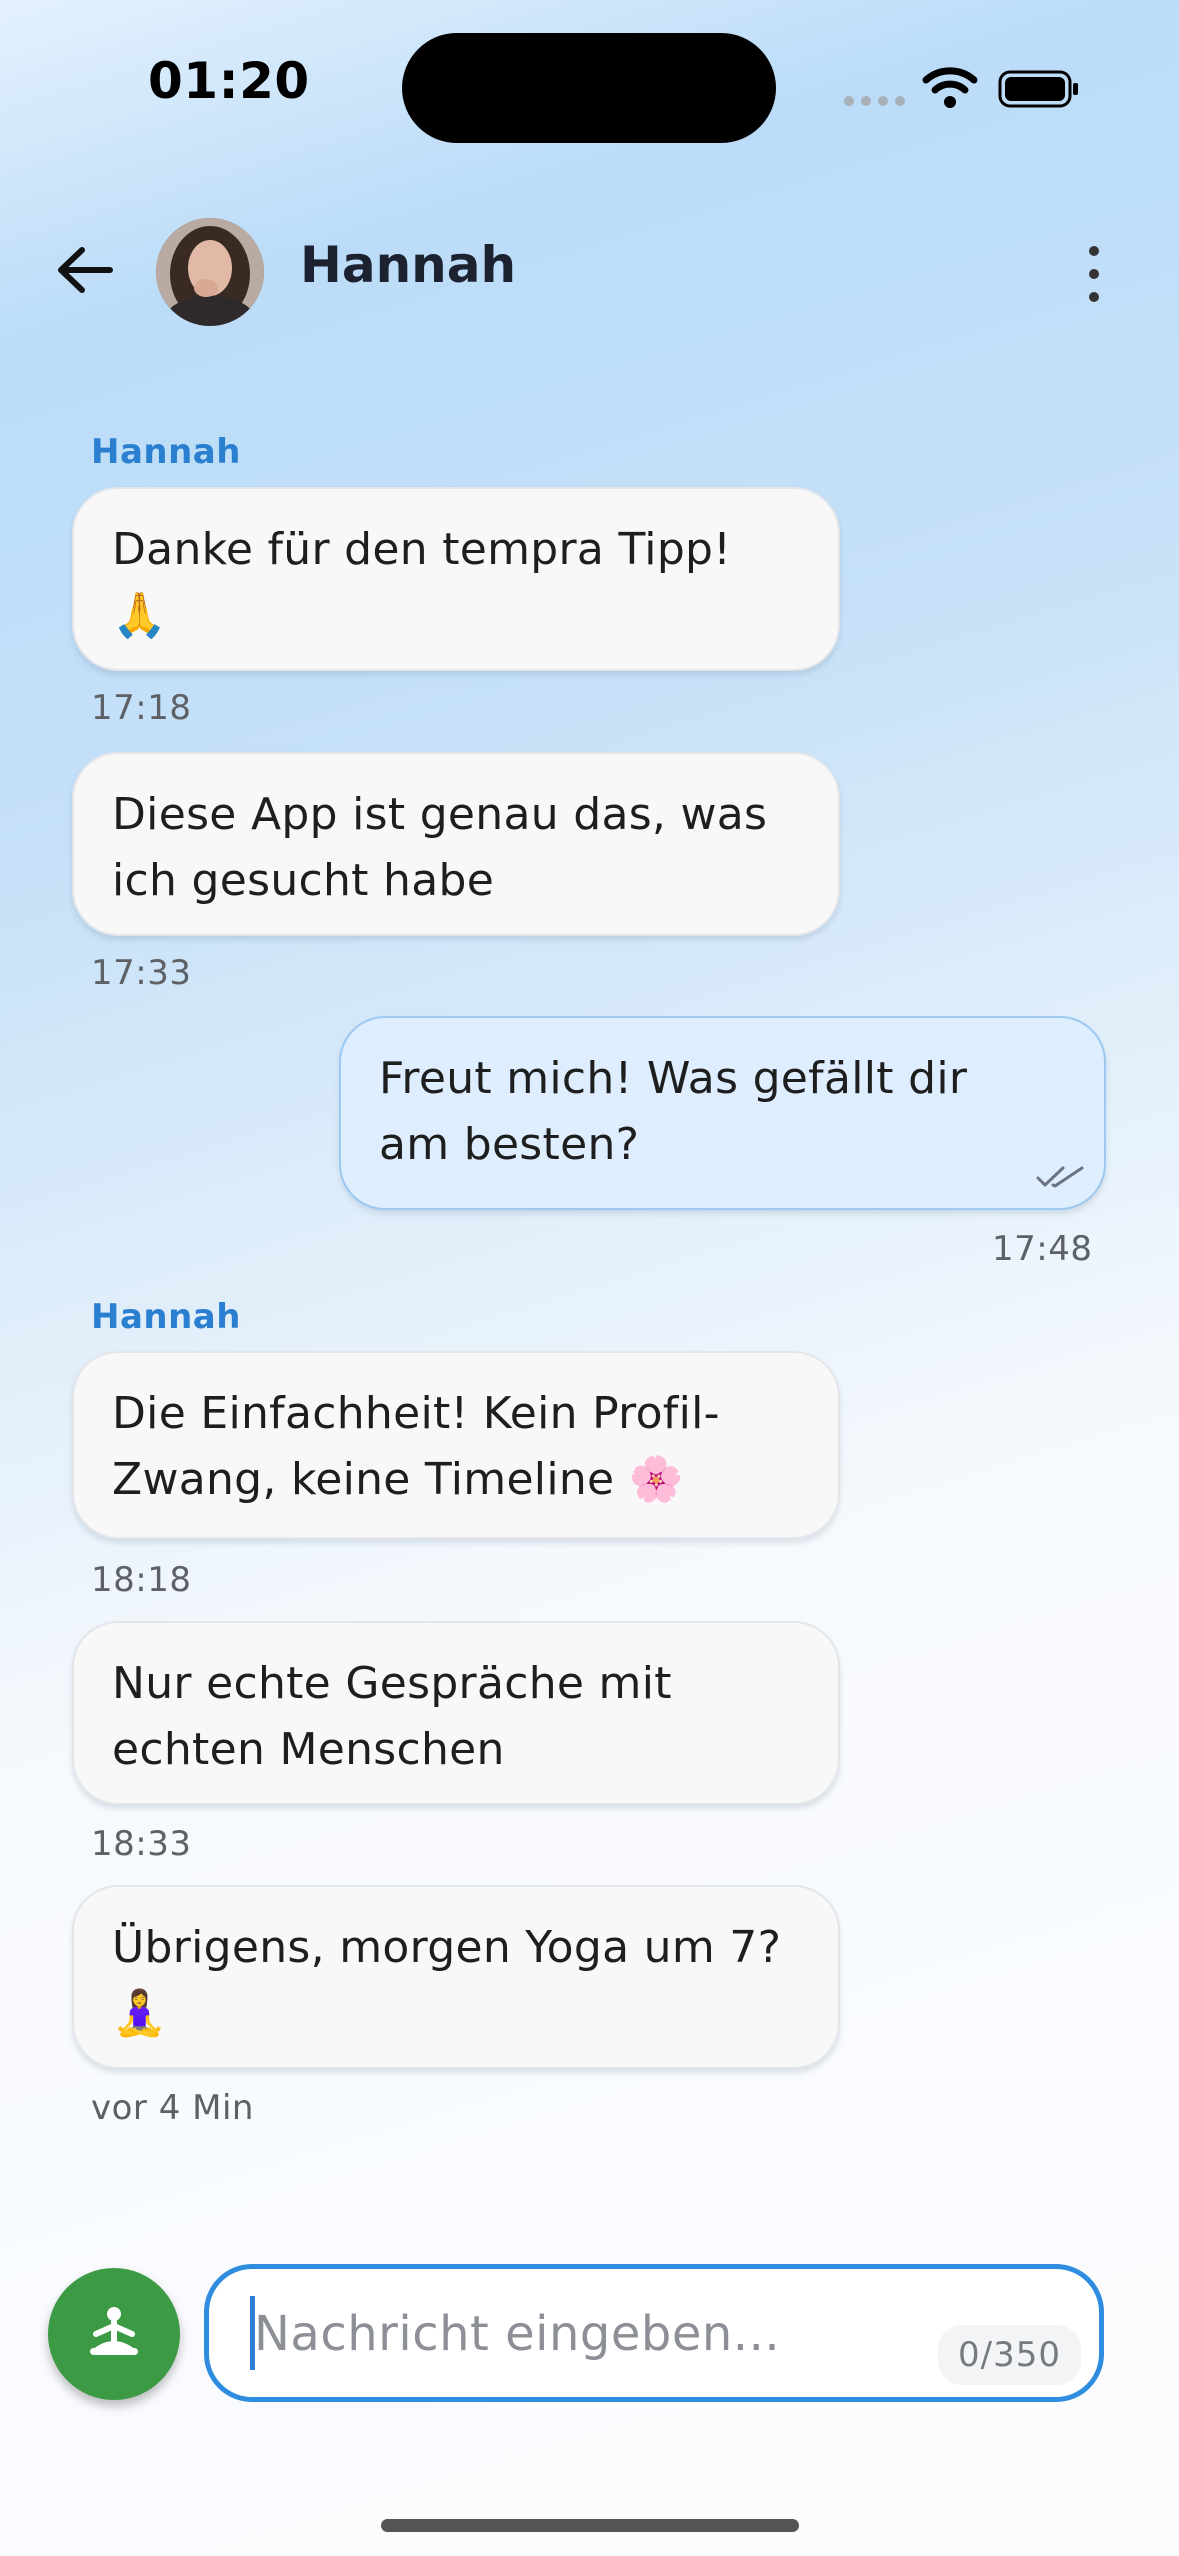 Image resolution: width=1179 pixels, height=2556 pixels. Describe the element at coordinates (229, 81) in the screenshot. I see `status-time: 01:20` at that location.